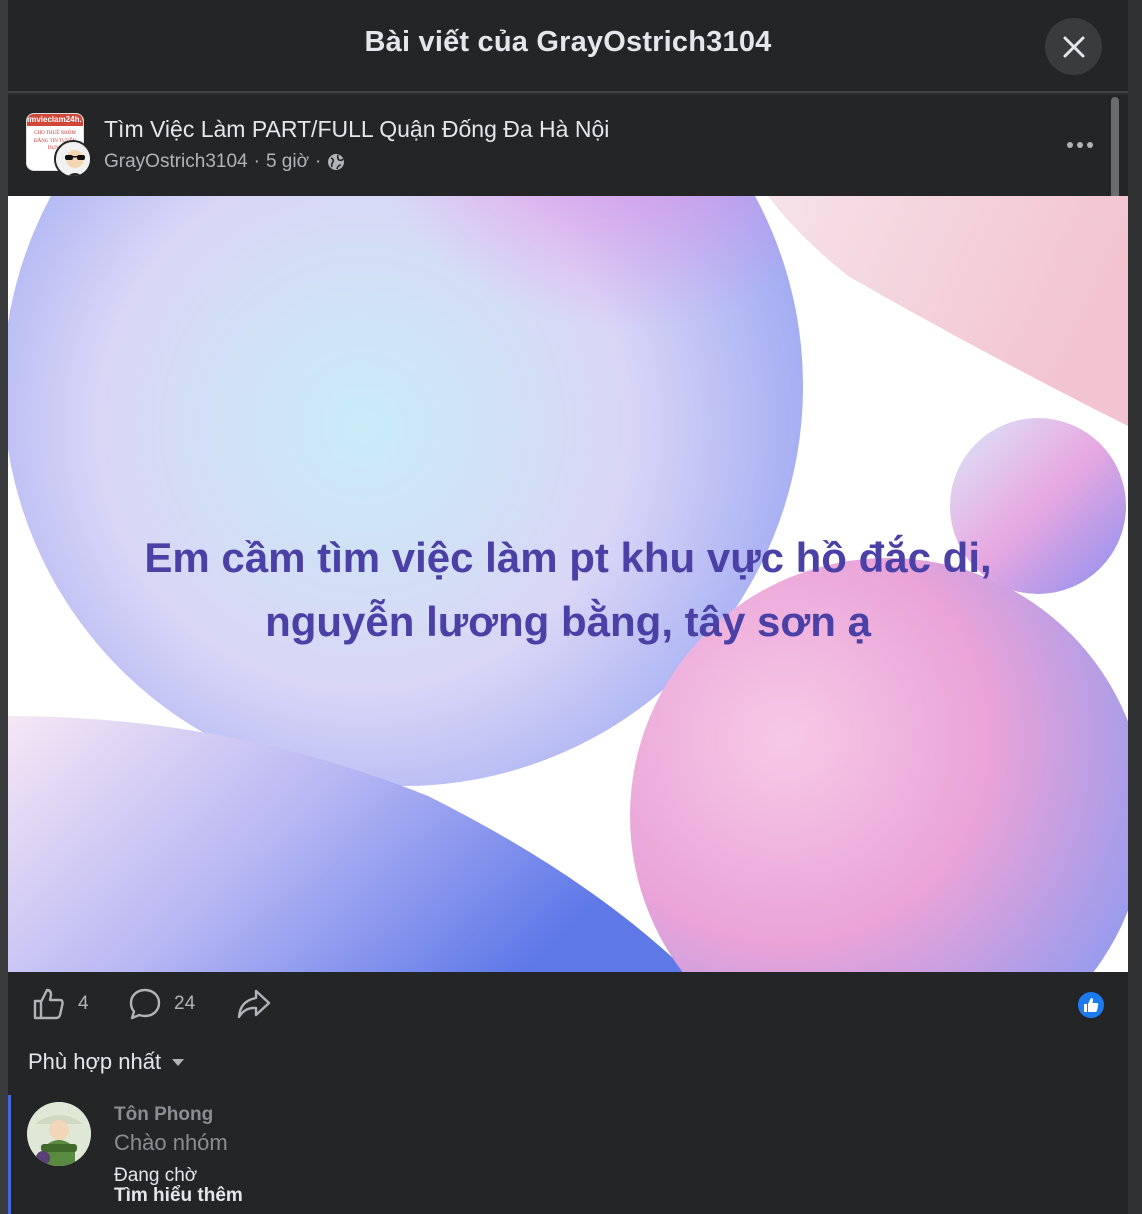 This screenshot has height=1214, width=1142. What do you see at coordinates (48, 1004) in the screenshot?
I see `thumbs-up-icon` at bounding box center [48, 1004].